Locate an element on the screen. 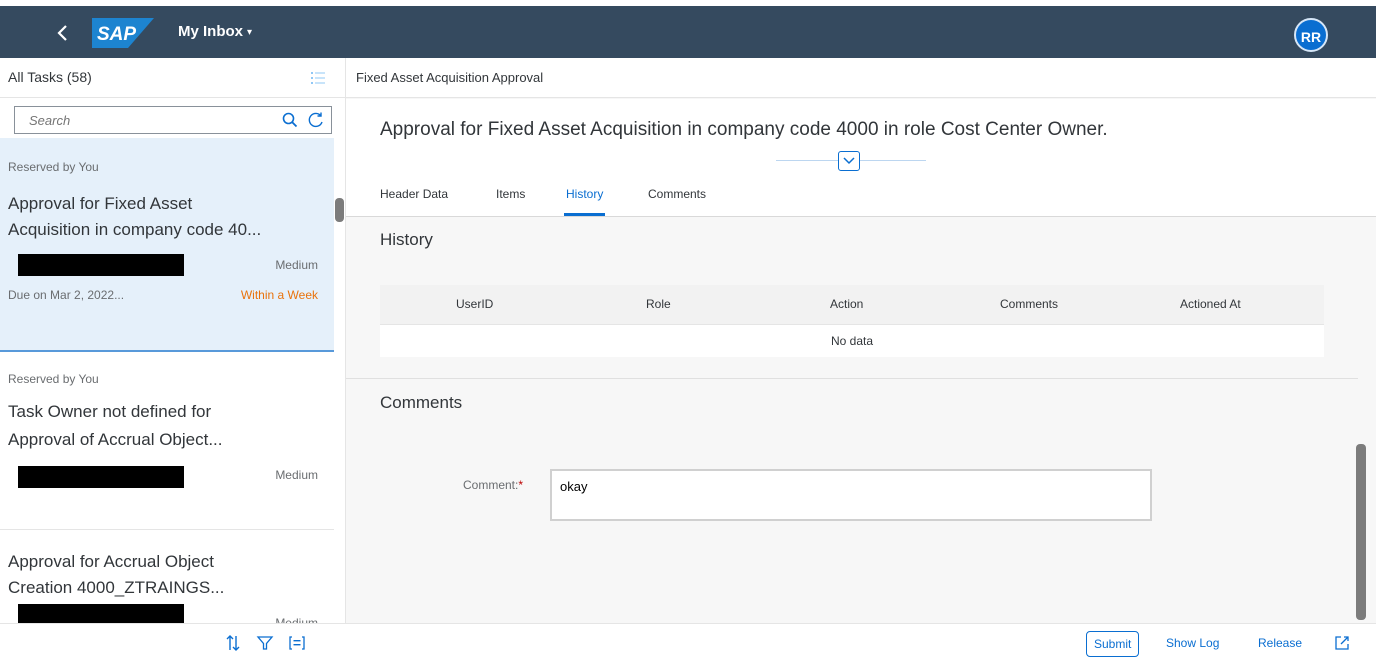 The width and height of the screenshot is (1376, 661). shell-bar: SAP My Inbox ▾ RR is located at coordinates (688, 29).